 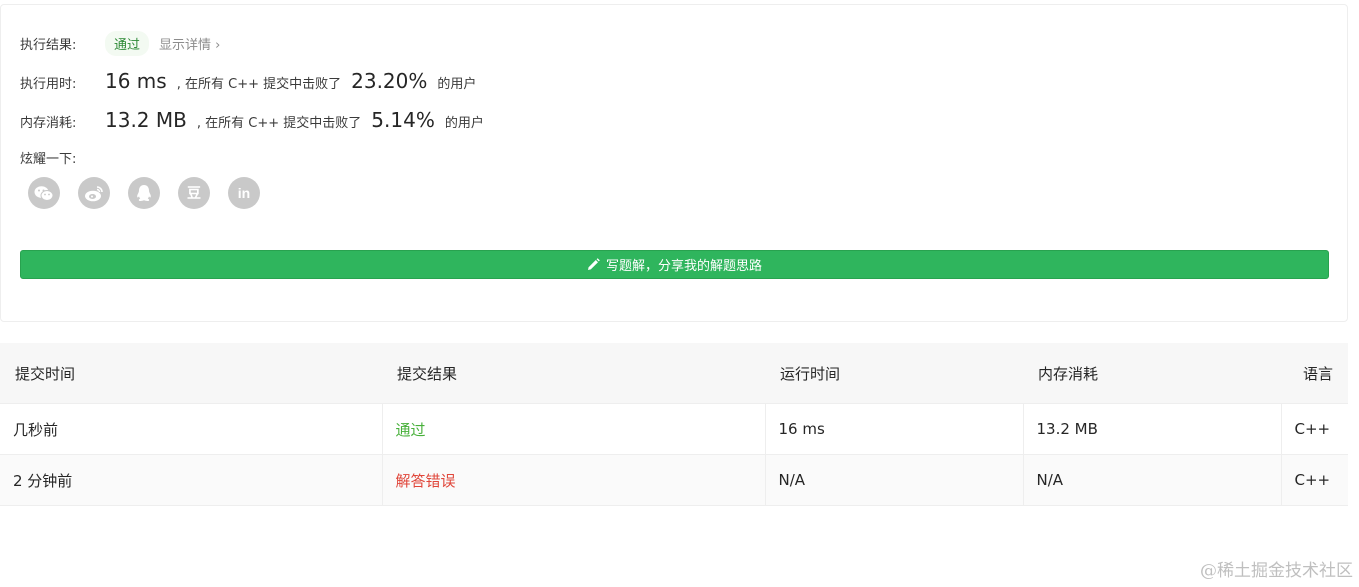 I want to click on status-badge: 通过, so click(x=127, y=43).